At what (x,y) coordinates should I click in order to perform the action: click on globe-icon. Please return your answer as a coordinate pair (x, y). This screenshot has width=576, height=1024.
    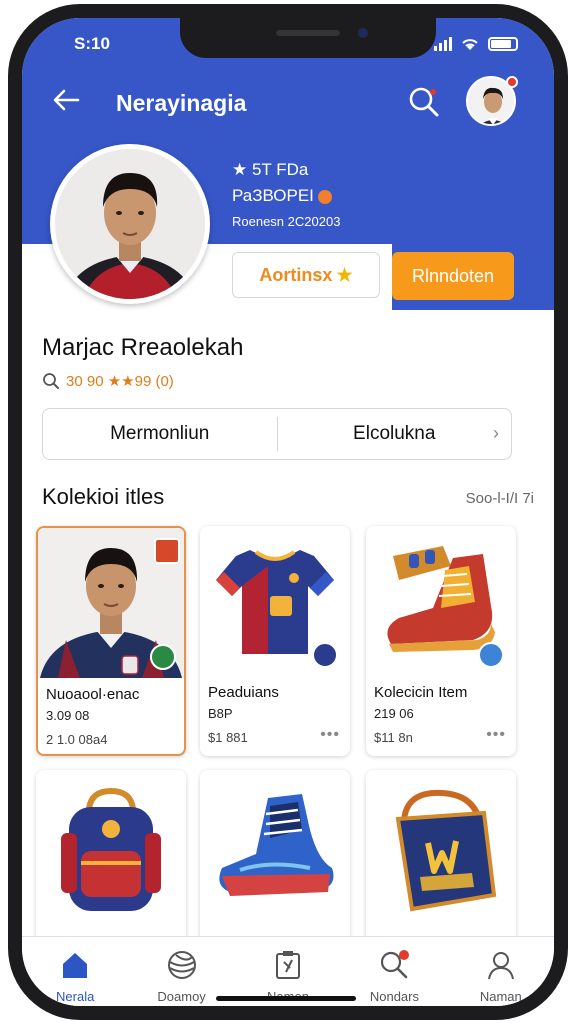
    Looking at the image, I should click on (181, 965).